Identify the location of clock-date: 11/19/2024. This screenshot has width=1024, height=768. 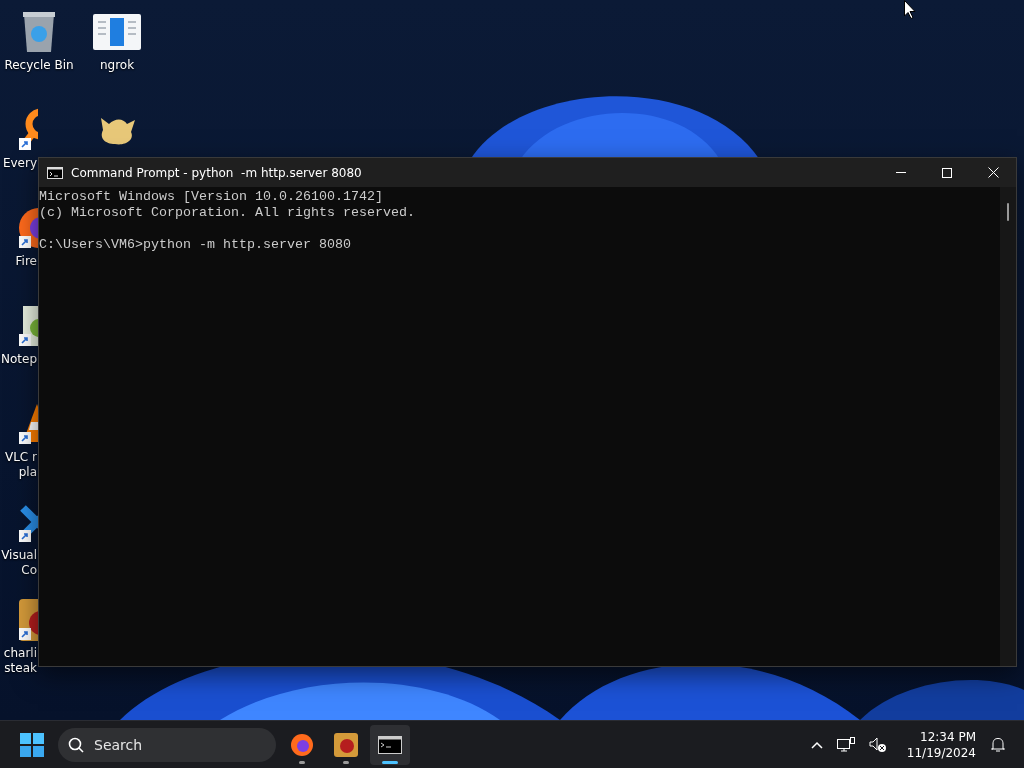
(941, 752).